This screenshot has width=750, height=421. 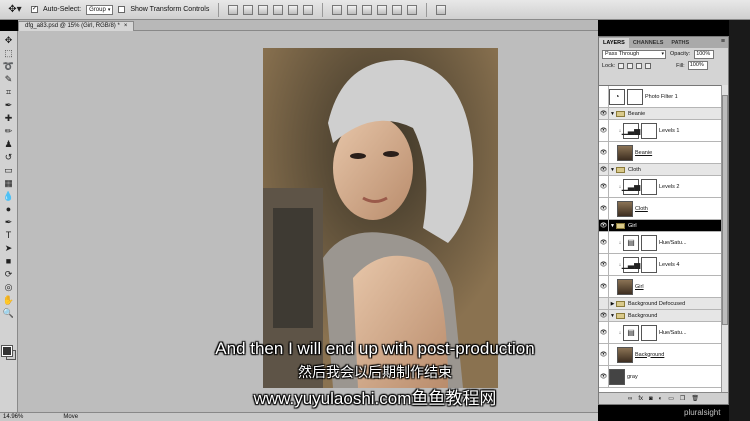 I want to click on adjustment-thumbnail-icon: ◔, so click(x=617, y=96).